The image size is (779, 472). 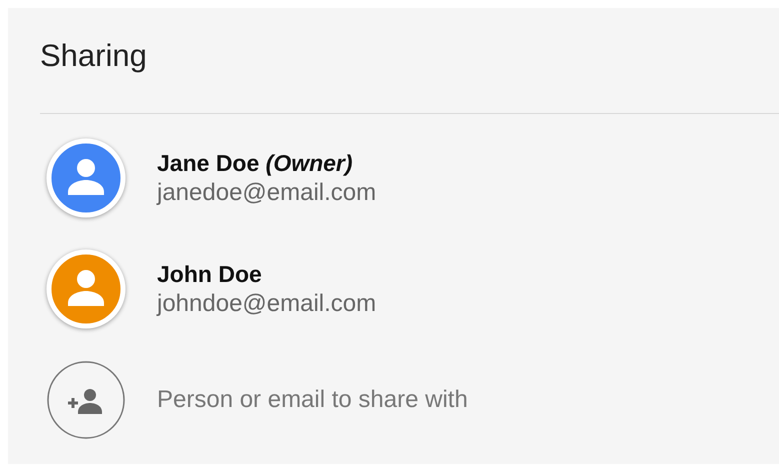 What do you see at coordinates (407, 400) in the screenshot?
I see `share-input-field: Person or email to share with` at bounding box center [407, 400].